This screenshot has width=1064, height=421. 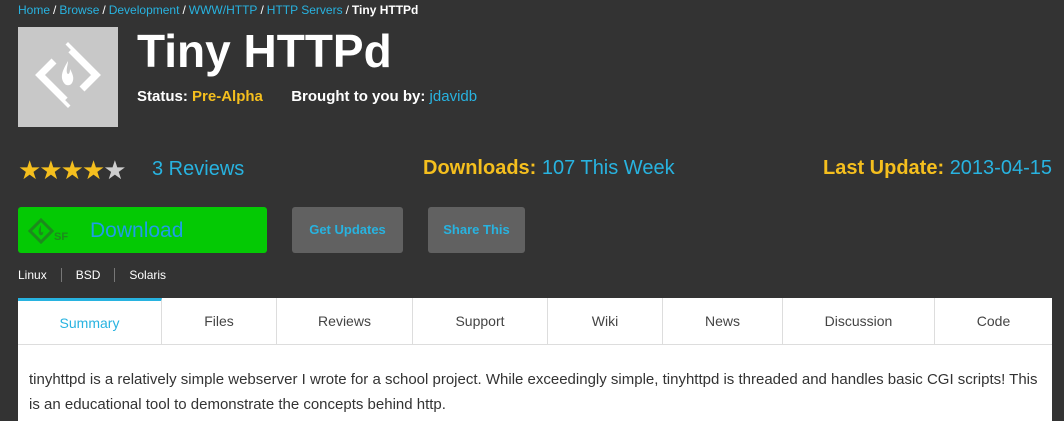 I want to click on tab-news: News, so click(x=723, y=321).